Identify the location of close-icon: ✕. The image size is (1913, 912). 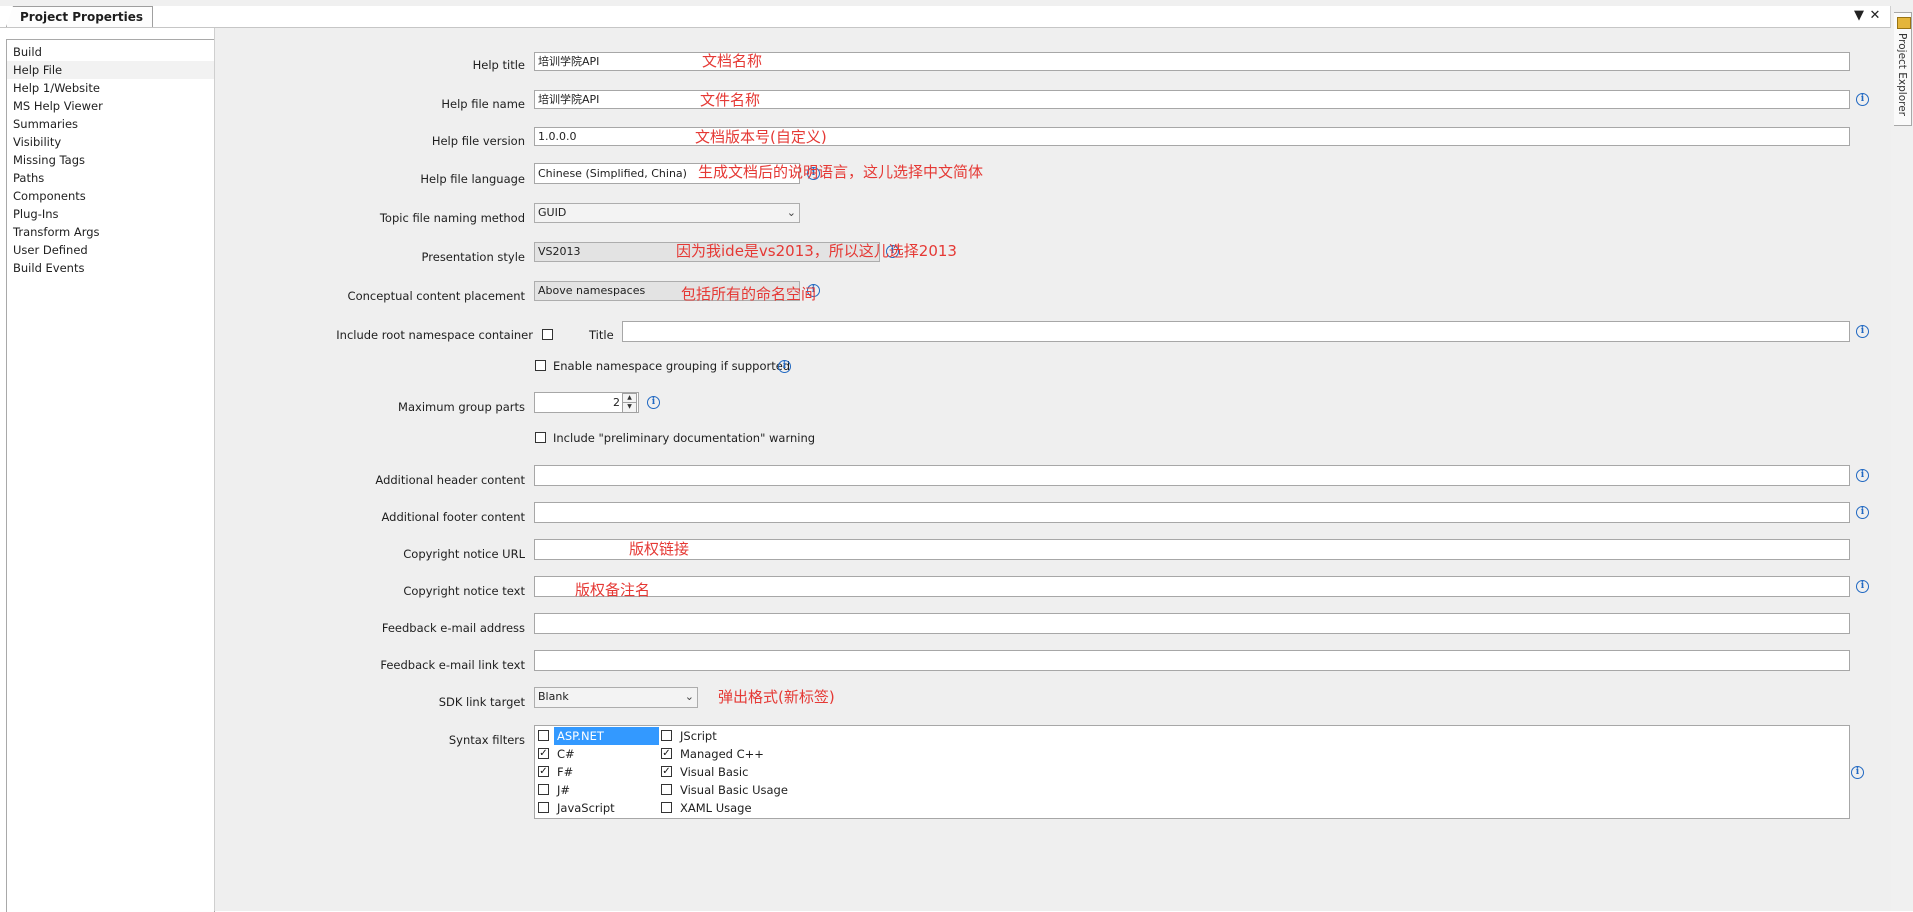
(1875, 16).